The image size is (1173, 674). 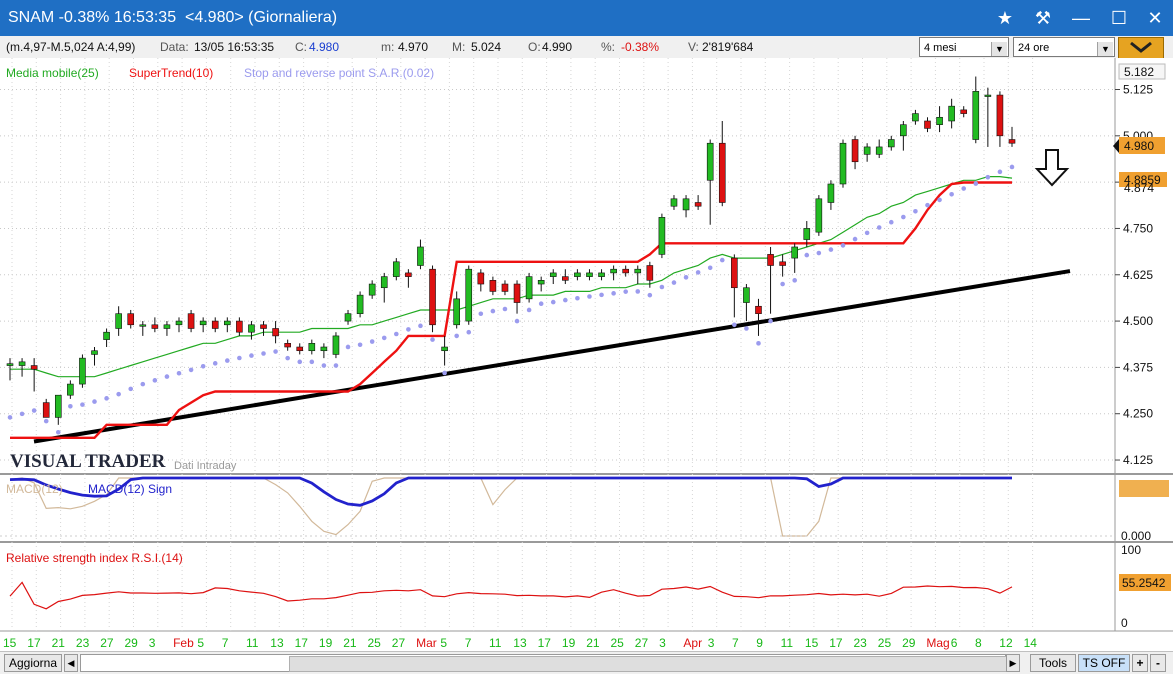 I want to click on minimize-icon: —, so click(x=1081, y=18).